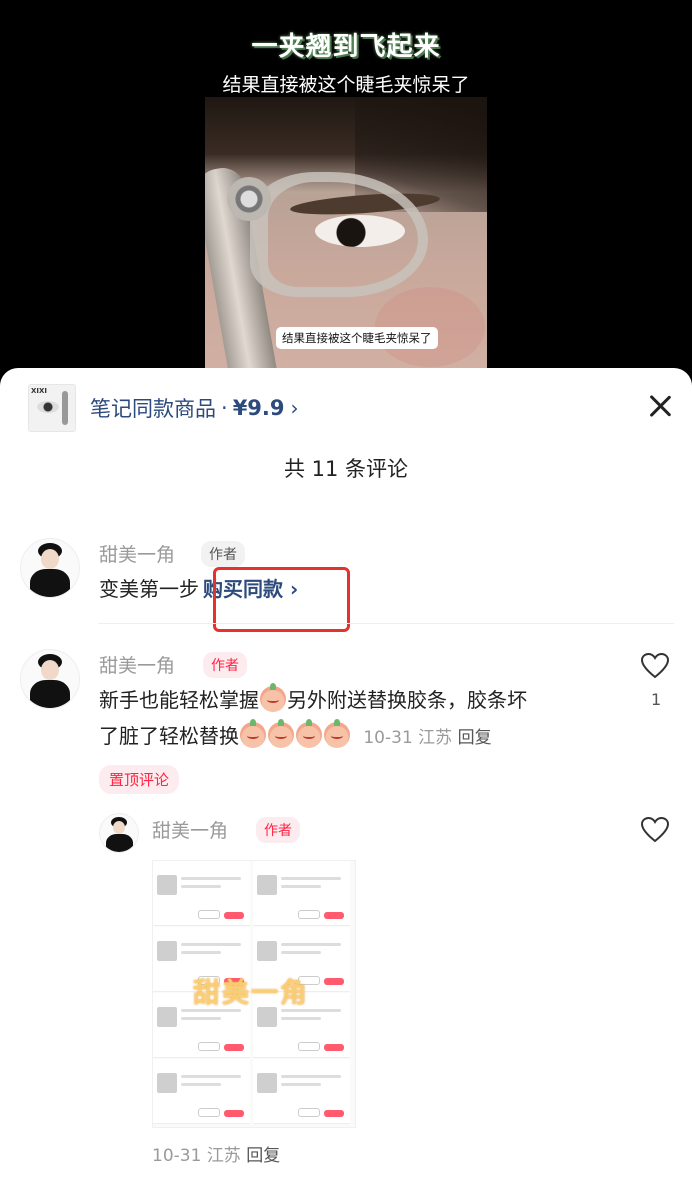 The image size is (692, 1194). I want to click on product-price: ¥9.9, so click(258, 408).